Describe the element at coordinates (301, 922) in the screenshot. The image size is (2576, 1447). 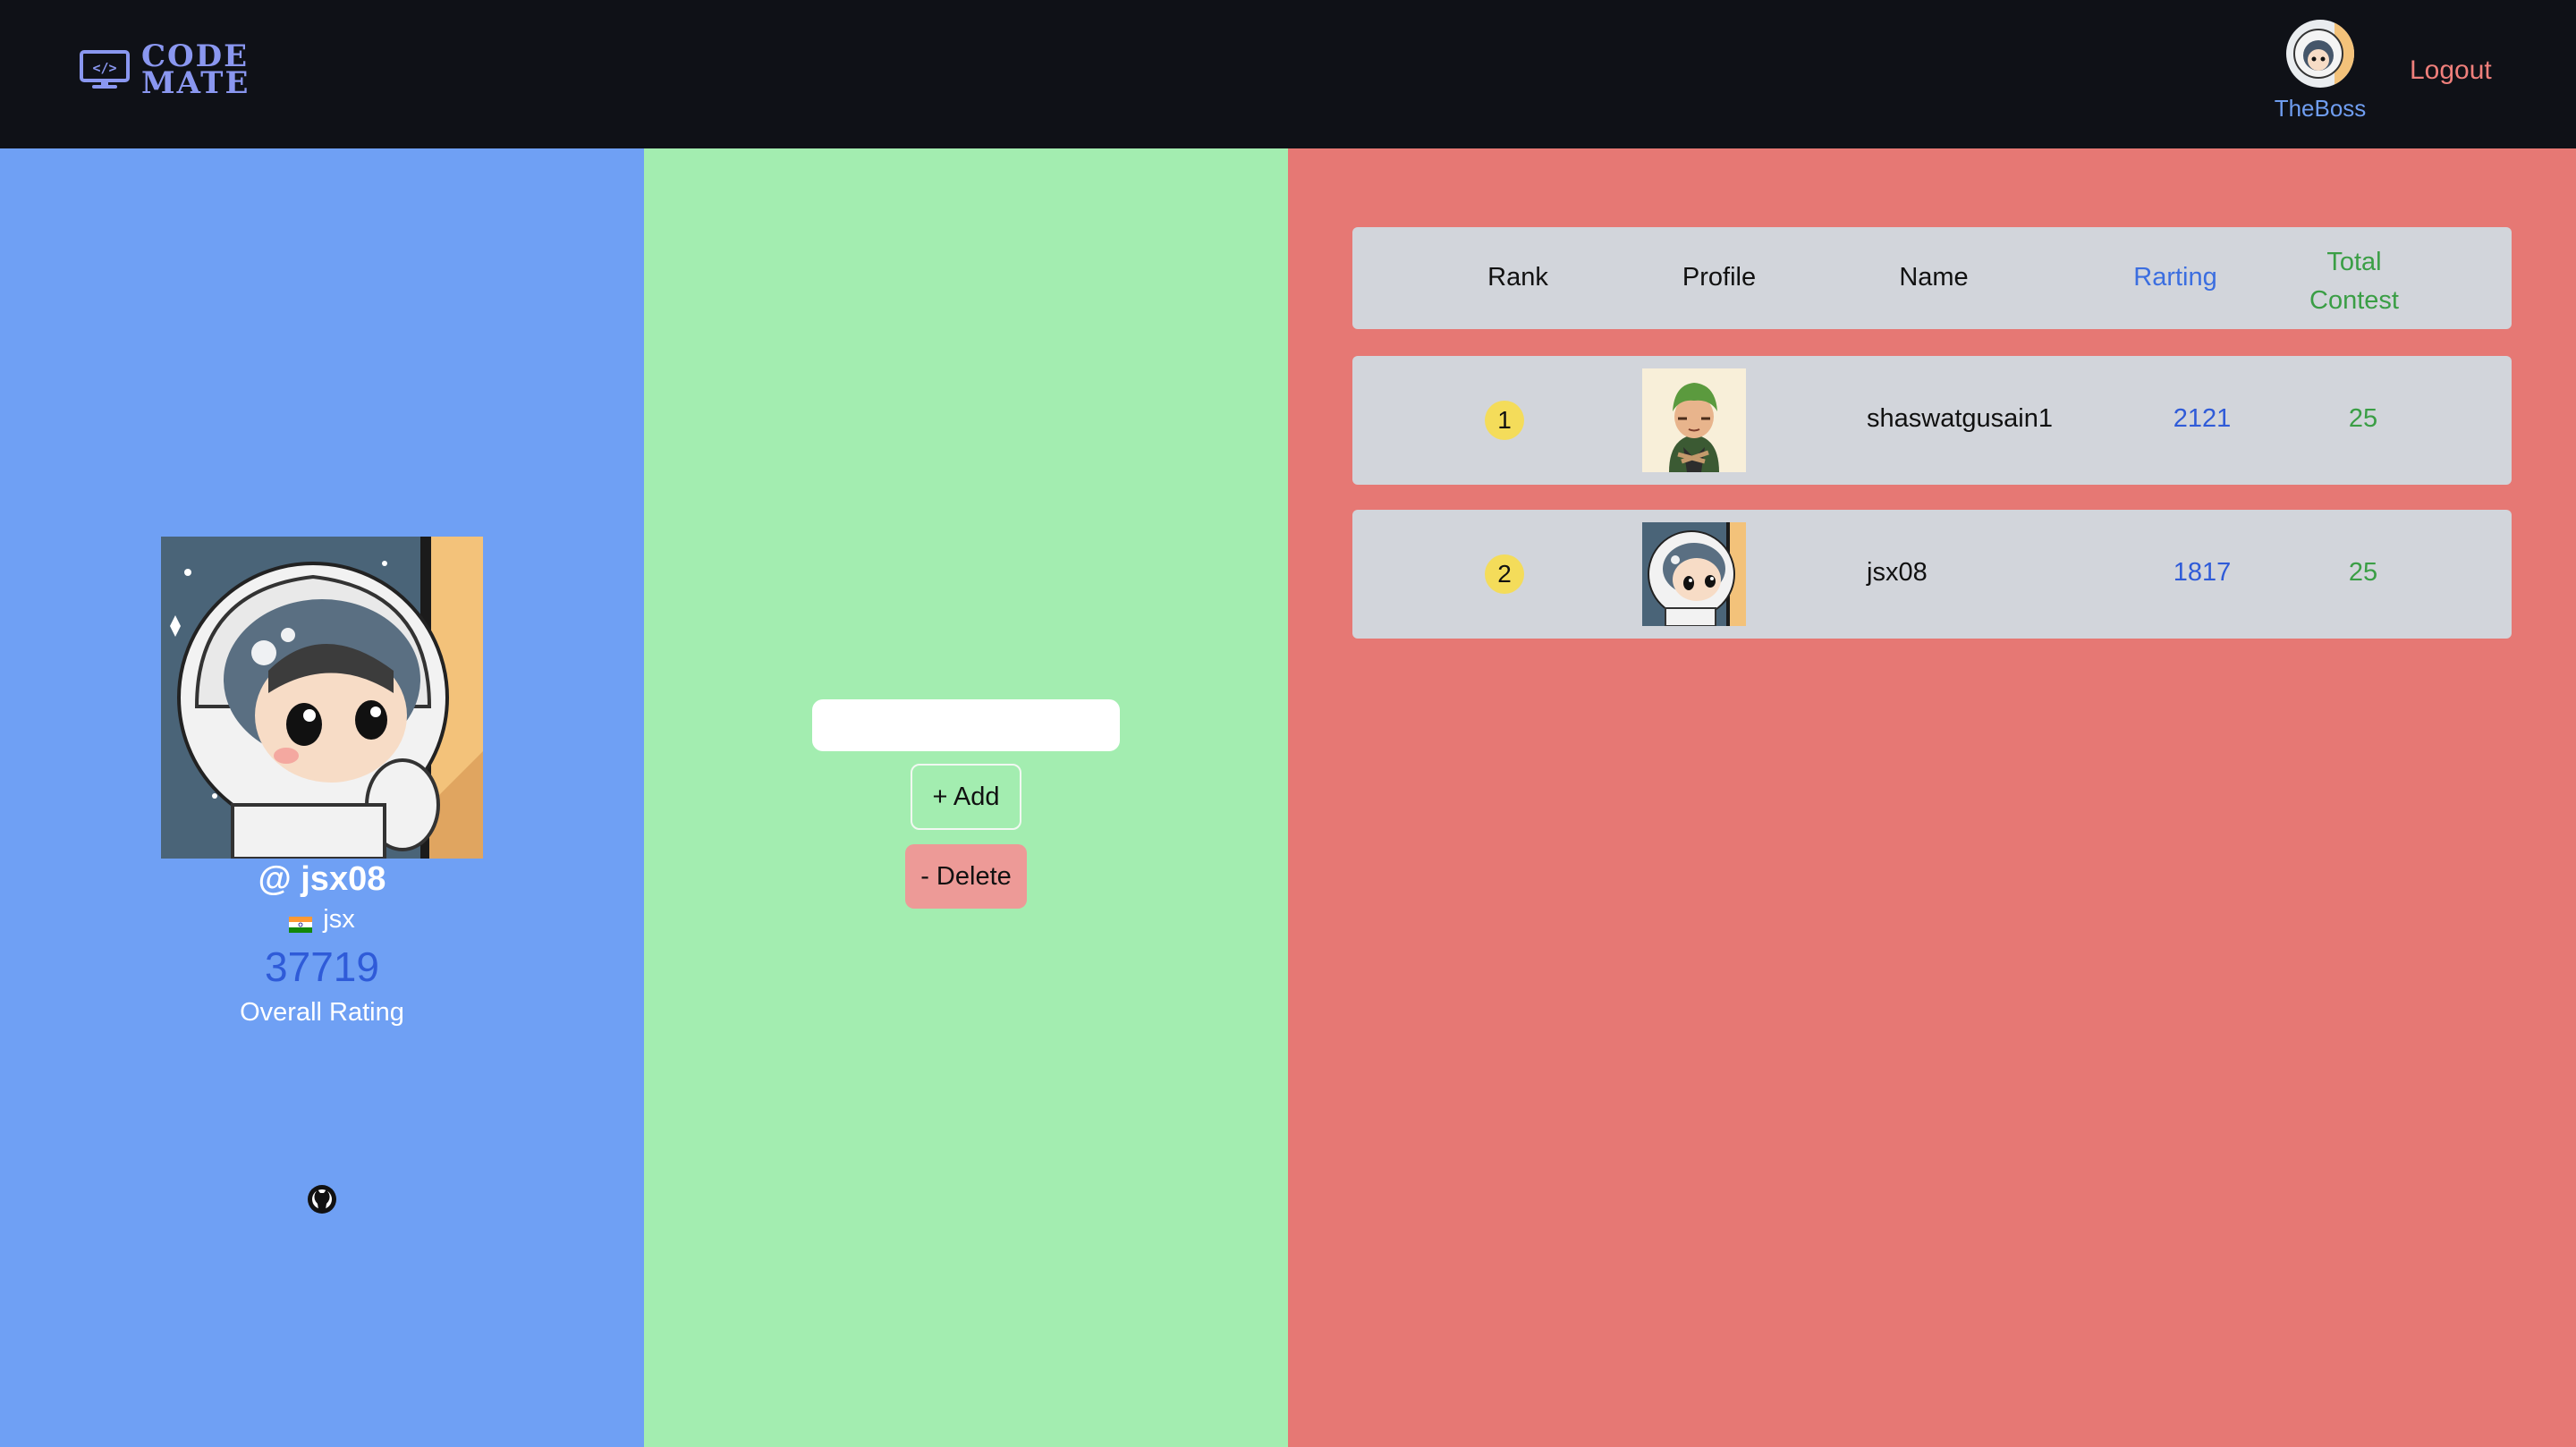
I see `india-flag-icon` at that location.